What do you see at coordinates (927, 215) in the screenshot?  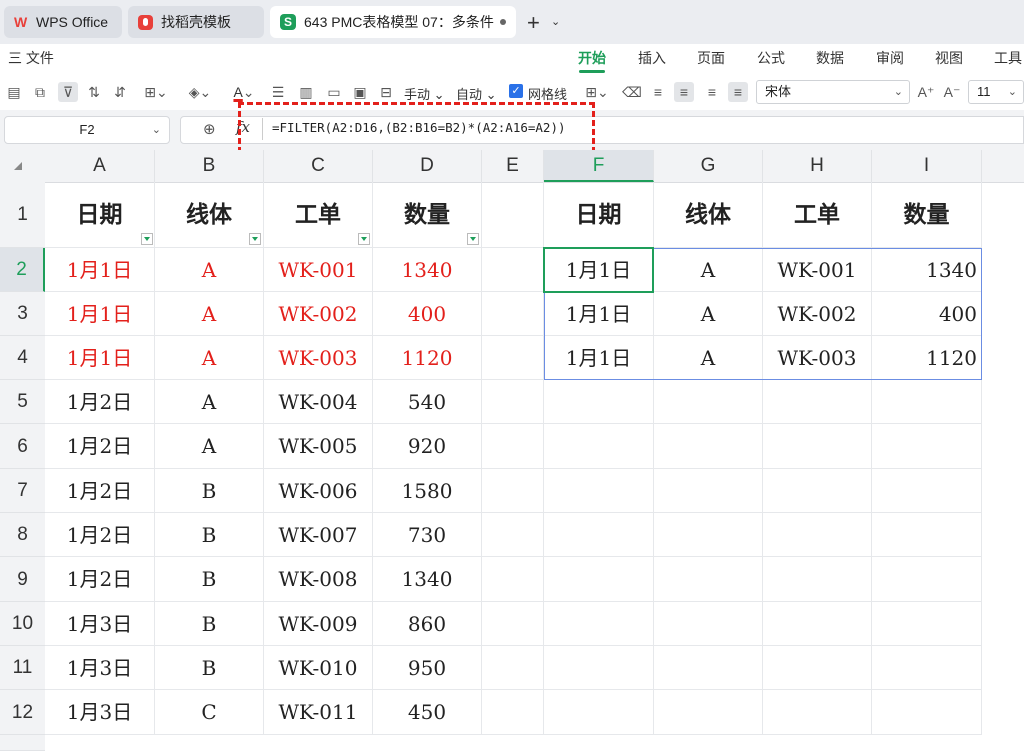 I see `result-header-qty: 数量` at bounding box center [927, 215].